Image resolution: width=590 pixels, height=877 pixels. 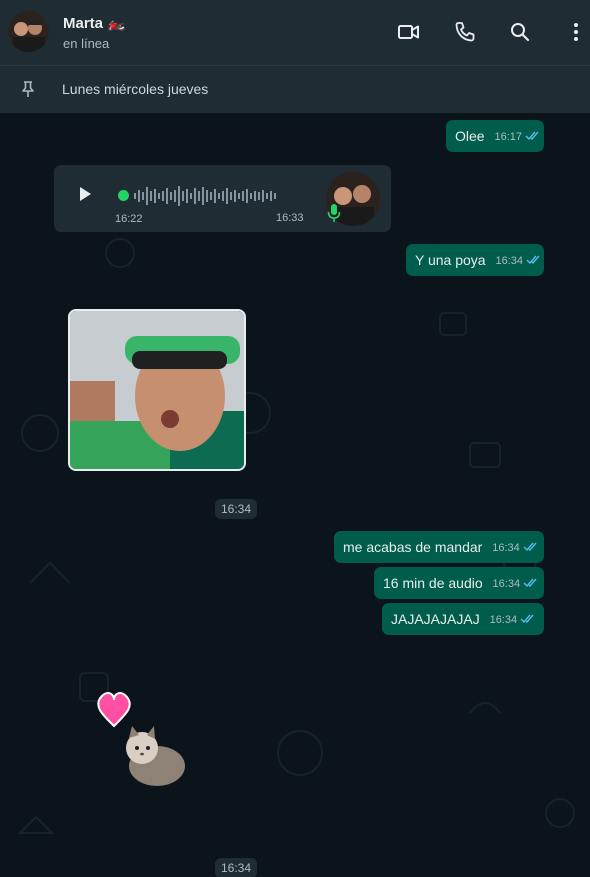 I want to click on outgoing-message: JAJAJAJAJAJ 16:34, so click(x=463, y=619).